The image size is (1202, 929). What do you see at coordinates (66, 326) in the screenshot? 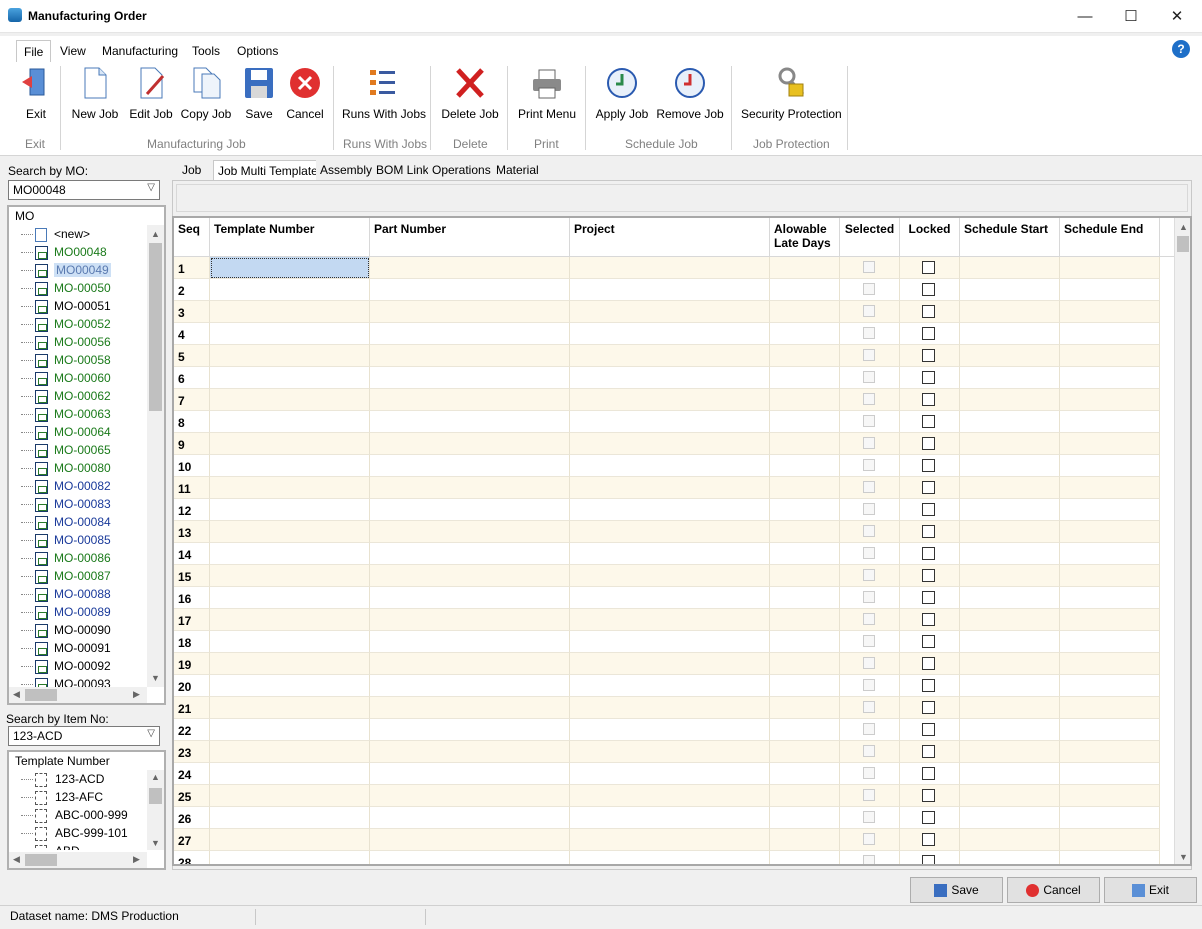
I see `tree-node-mo: MO-00052` at bounding box center [66, 326].